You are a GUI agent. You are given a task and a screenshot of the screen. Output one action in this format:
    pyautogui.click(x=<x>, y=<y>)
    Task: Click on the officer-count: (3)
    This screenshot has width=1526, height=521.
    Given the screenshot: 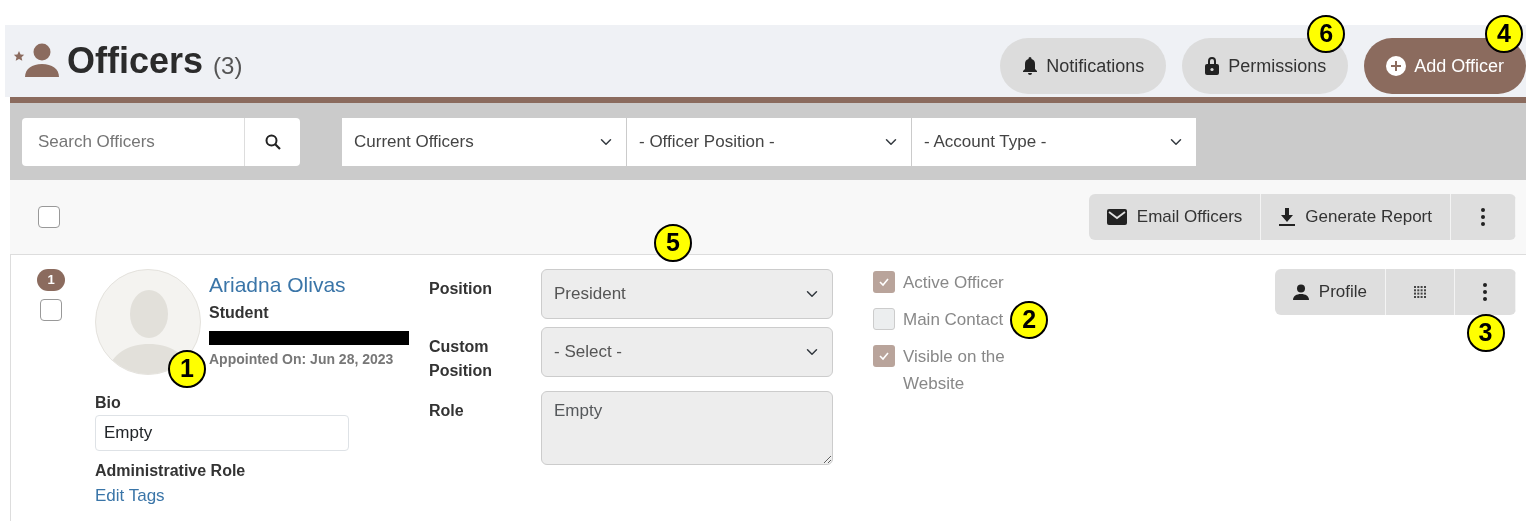 What is the action you would take?
    pyautogui.click(x=228, y=66)
    